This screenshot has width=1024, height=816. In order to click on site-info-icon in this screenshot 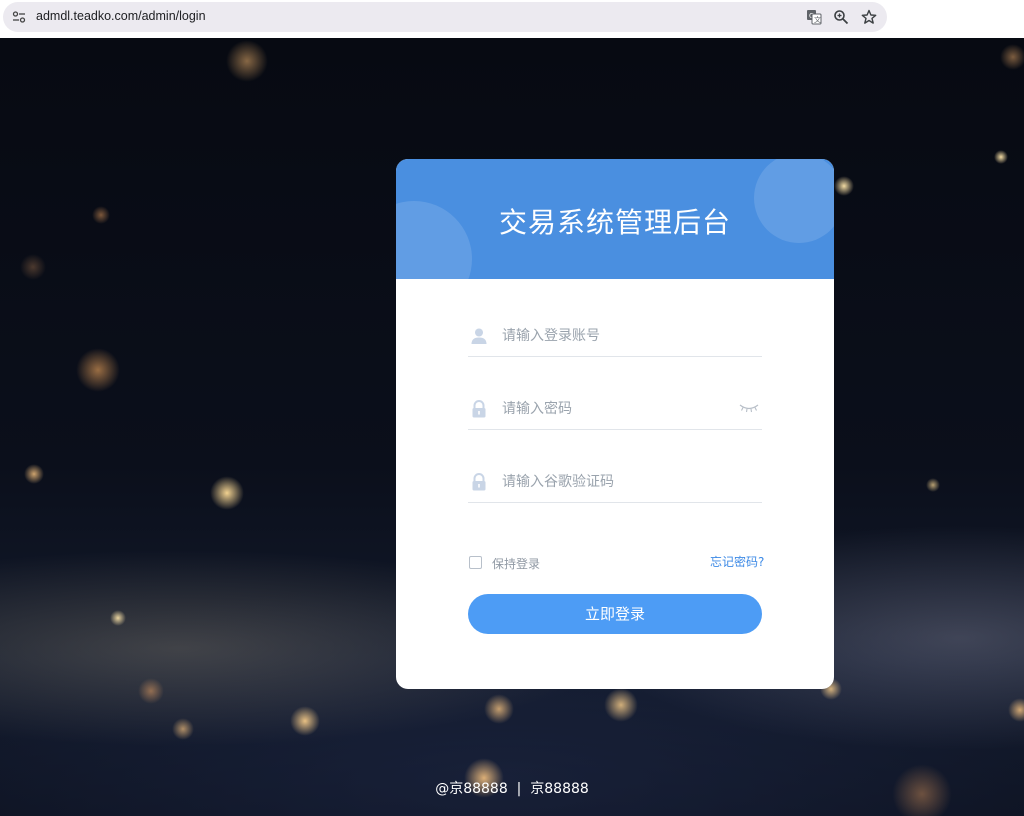, I will do `click(19, 17)`.